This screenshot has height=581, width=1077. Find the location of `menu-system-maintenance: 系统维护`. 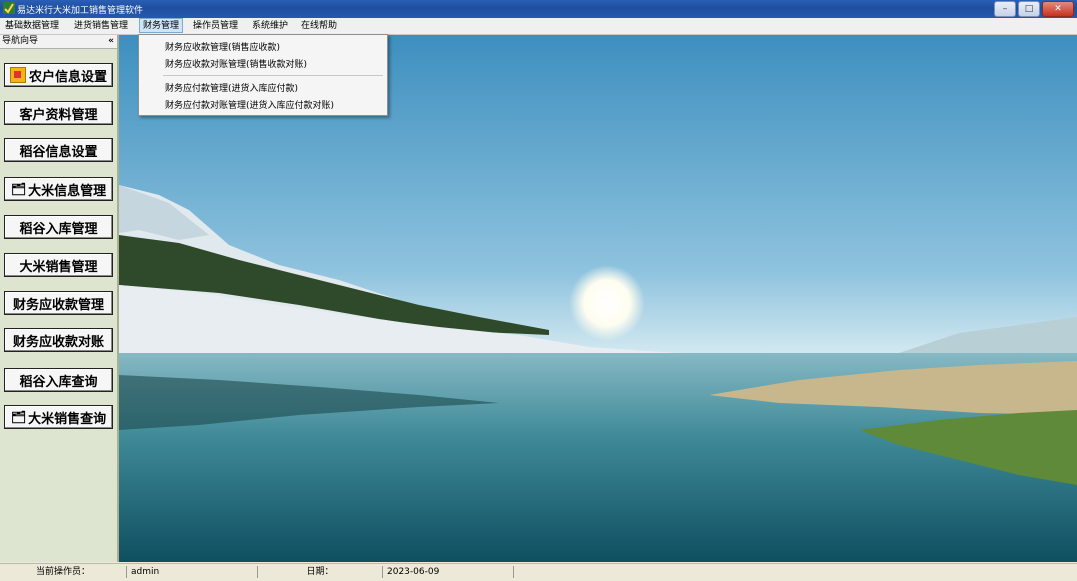

menu-system-maintenance: 系统维护 is located at coordinates (270, 26).